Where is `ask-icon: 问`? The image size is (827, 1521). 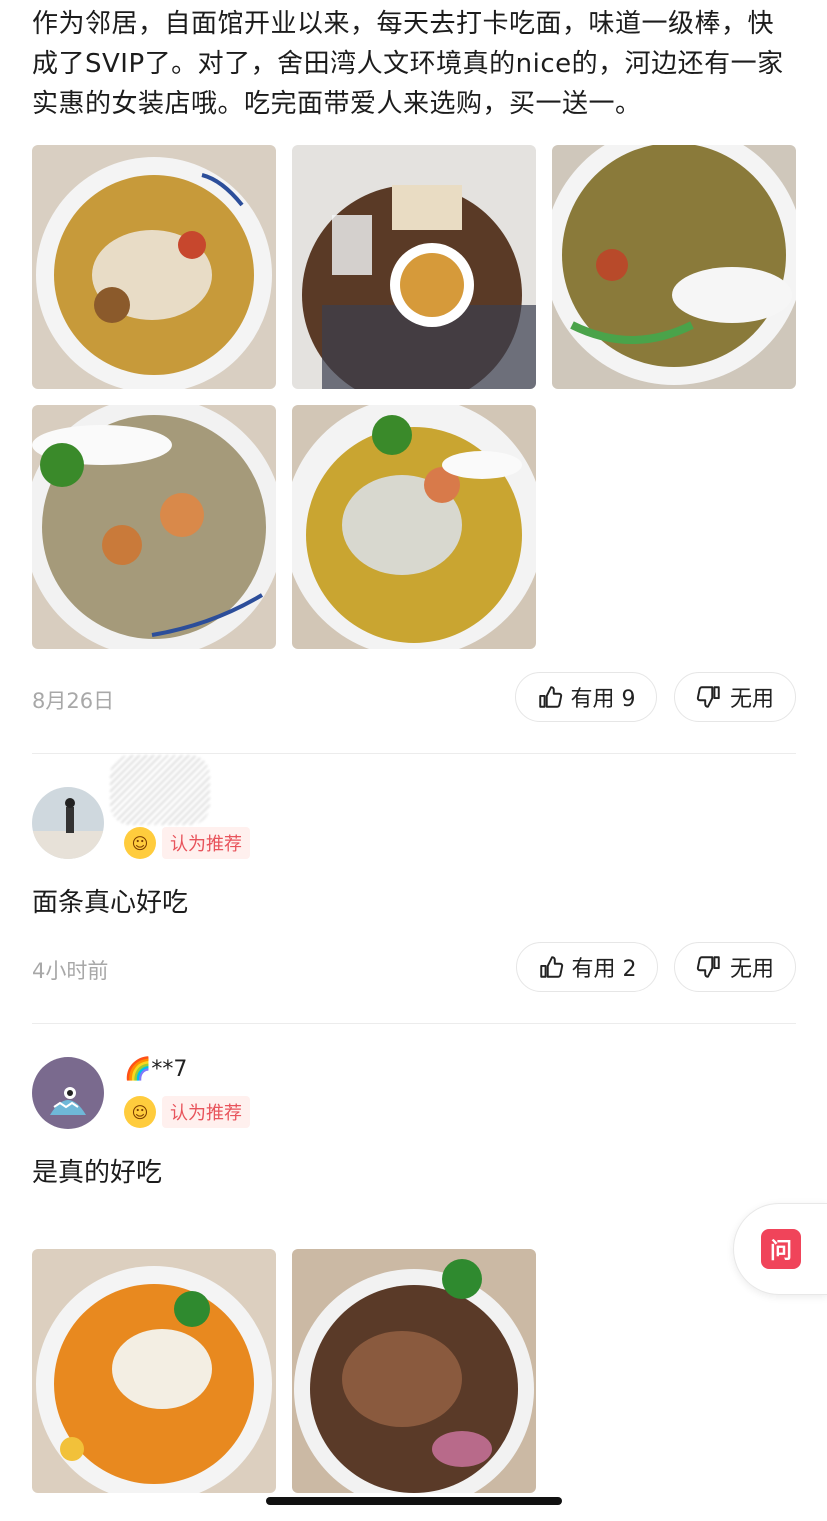 ask-icon: 问 is located at coordinates (781, 1249).